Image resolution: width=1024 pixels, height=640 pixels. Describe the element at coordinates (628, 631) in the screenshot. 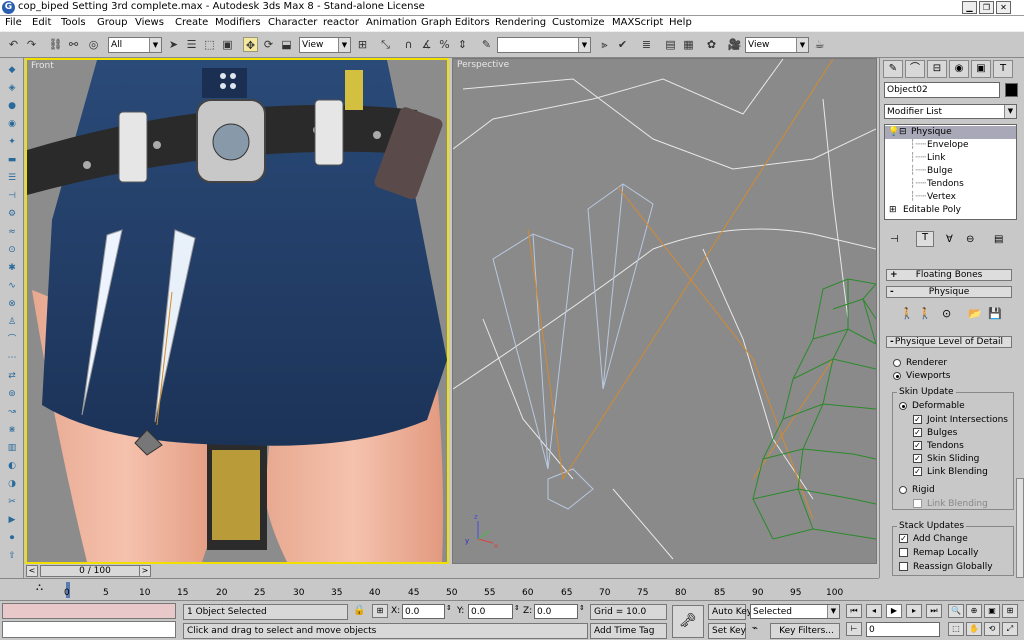

I see `add-time-tag: Add Time Tag` at that location.